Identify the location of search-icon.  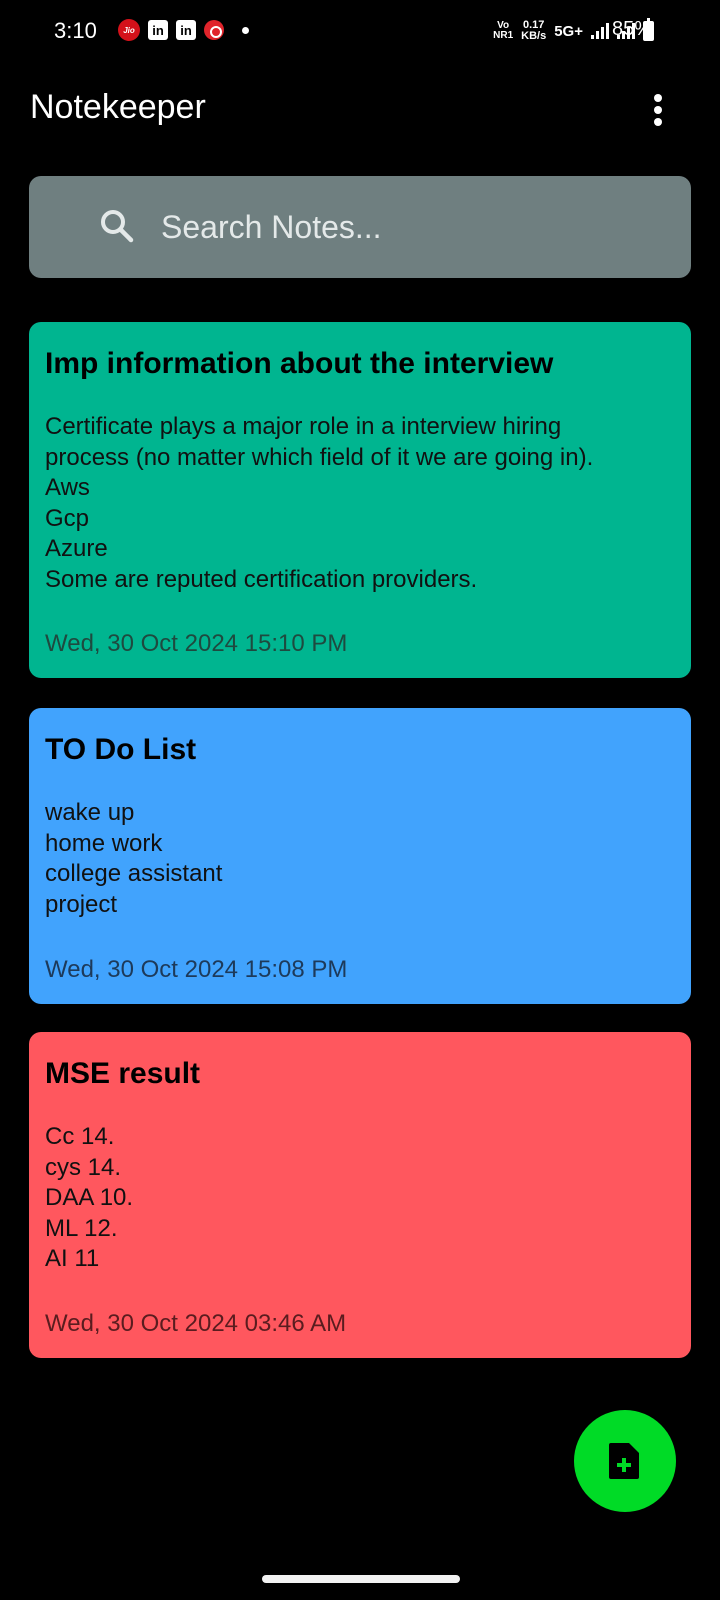
(117, 226).